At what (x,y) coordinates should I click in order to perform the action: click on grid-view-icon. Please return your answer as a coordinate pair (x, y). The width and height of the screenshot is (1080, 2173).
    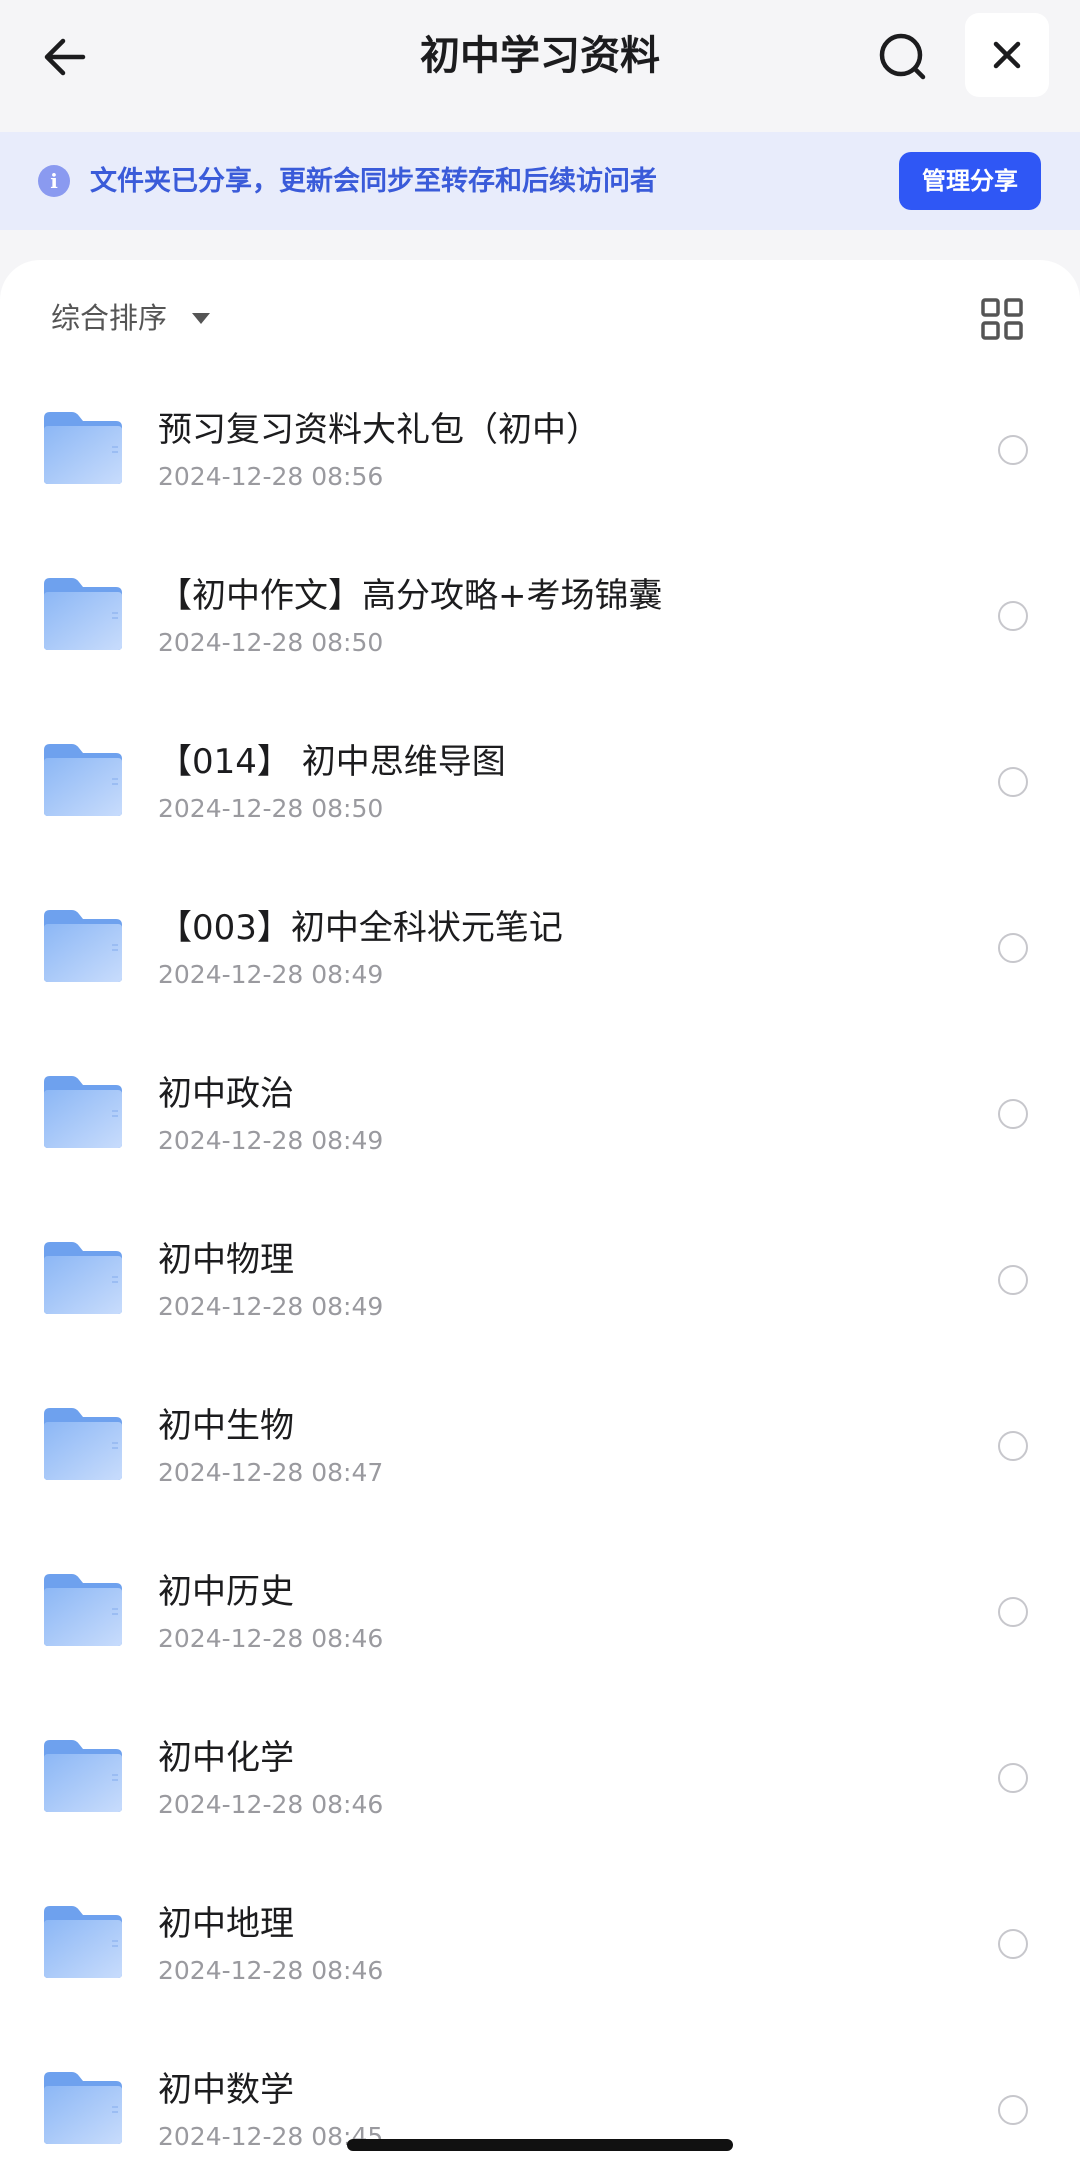
    Looking at the image, I should click on (1002, 319).